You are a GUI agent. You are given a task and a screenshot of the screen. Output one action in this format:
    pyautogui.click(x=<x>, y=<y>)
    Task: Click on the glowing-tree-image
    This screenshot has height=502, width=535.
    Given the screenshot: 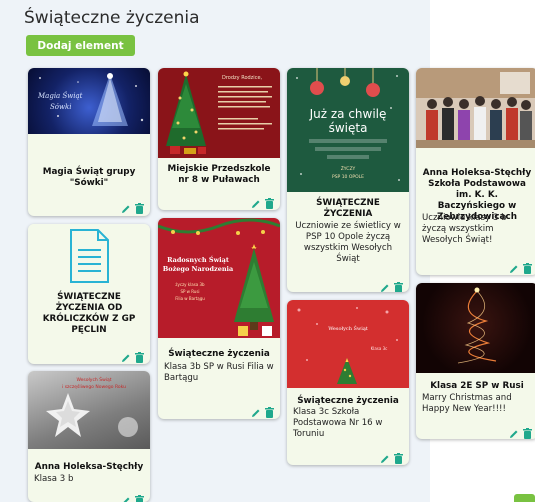 What is the action you would take?
    pyautogui.click(x=477, y=325)
    